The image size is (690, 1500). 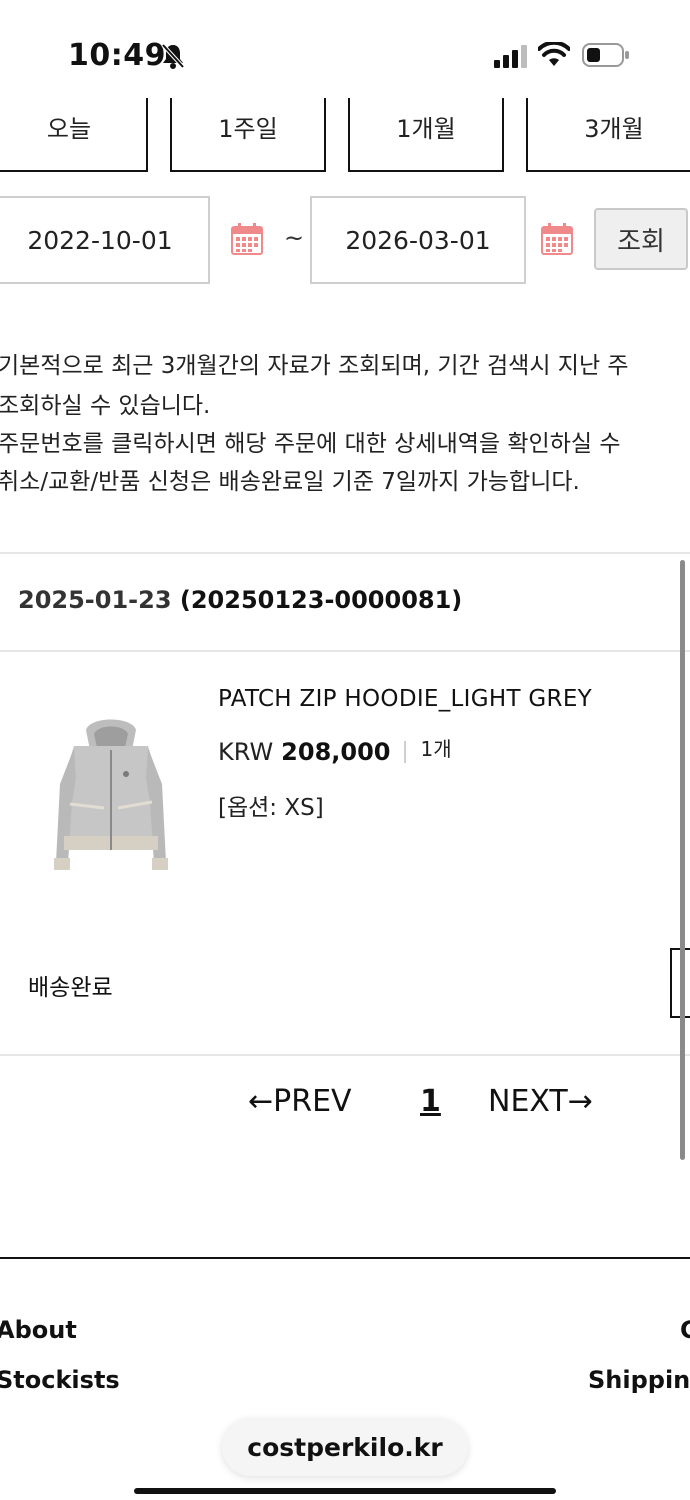 What do you see at coordinates (345, 50) in the screenshot?
I see `status-bar: 10:49` at bounding box center [345, 50].